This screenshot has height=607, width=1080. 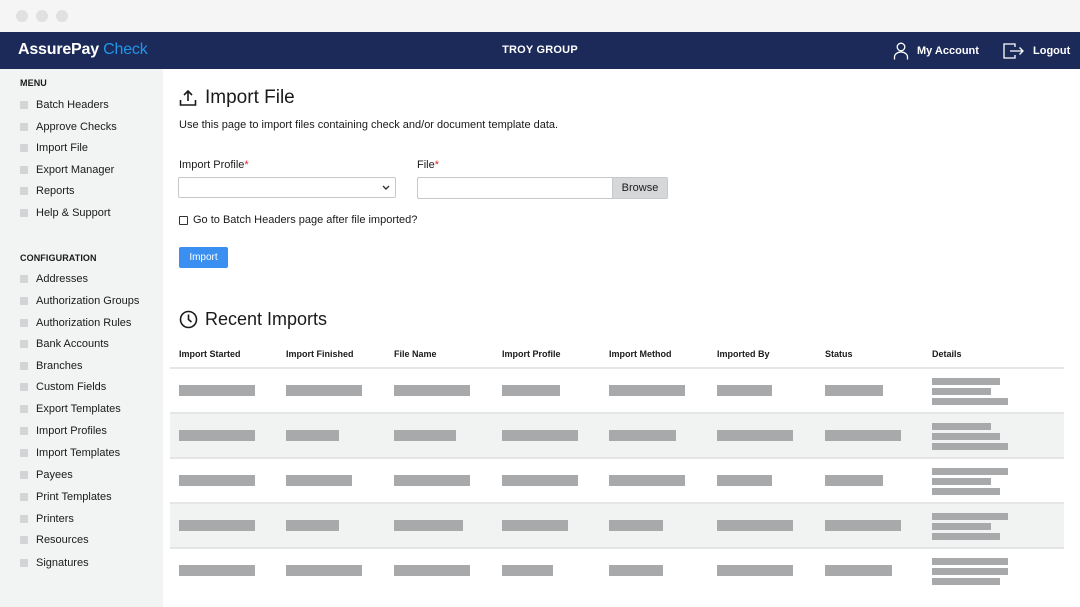 What do you see at coordinates (839, 354) in the screenshot?
I see `column-header-status: Status` at bounding box center [839, 354].